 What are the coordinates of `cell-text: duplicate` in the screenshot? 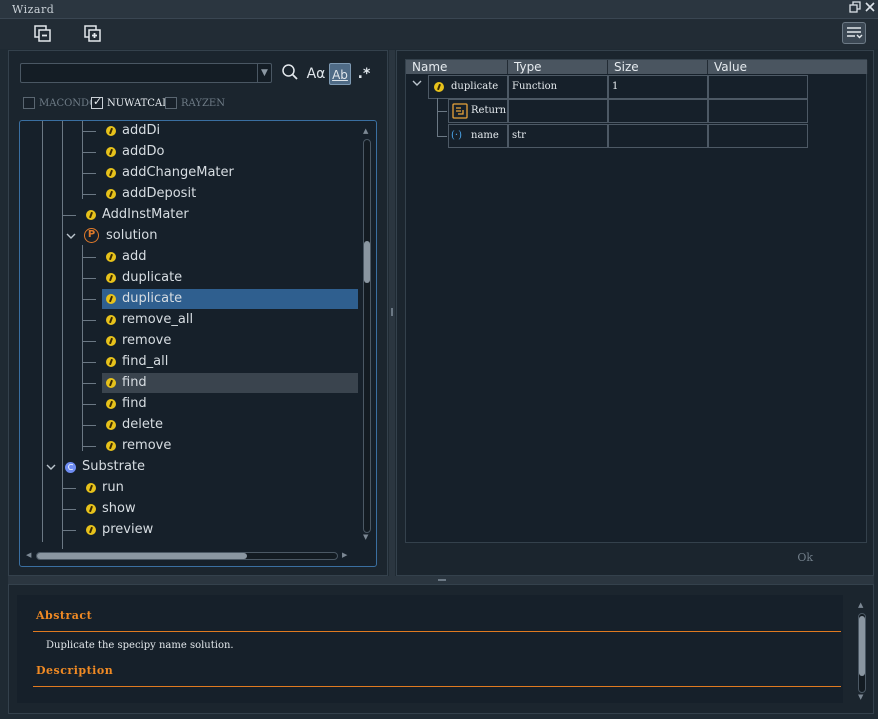 It's located at (475, 86).